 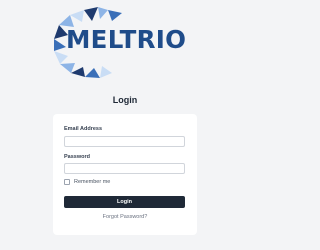 What do you see at coordinates (125, 217) in the screenshot?
I see `forgot-password-link: Forgot Password?` at bounding box center [125, 217].